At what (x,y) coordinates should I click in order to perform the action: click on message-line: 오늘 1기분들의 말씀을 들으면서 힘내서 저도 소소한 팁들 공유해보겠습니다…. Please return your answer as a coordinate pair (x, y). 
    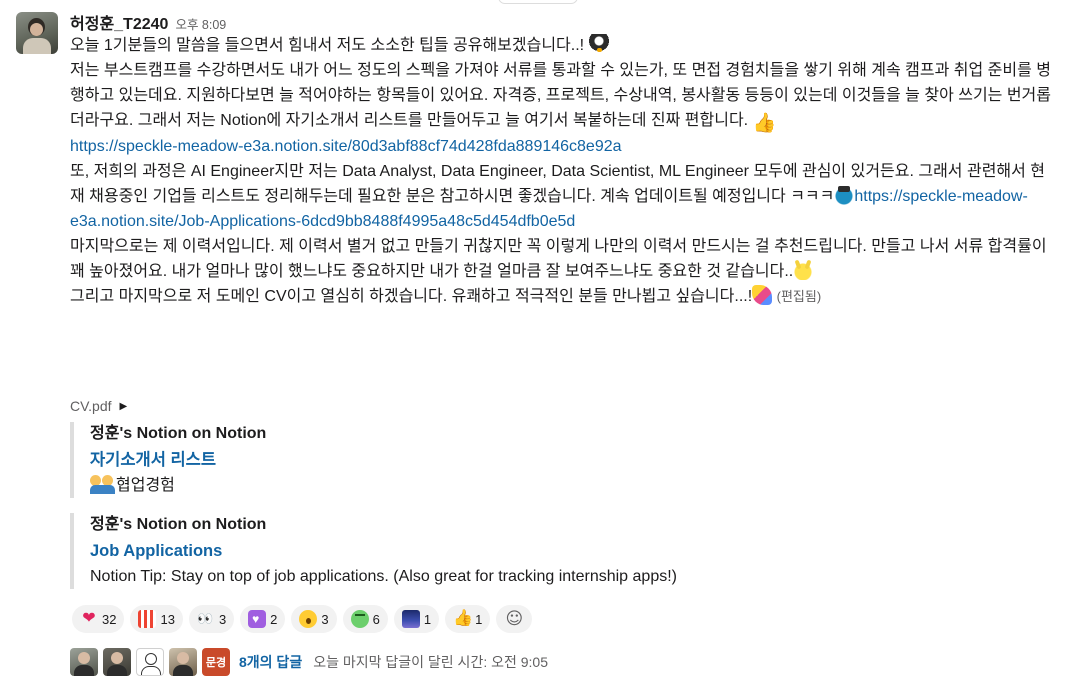
    Looking at the image, I should click on (562, 45).